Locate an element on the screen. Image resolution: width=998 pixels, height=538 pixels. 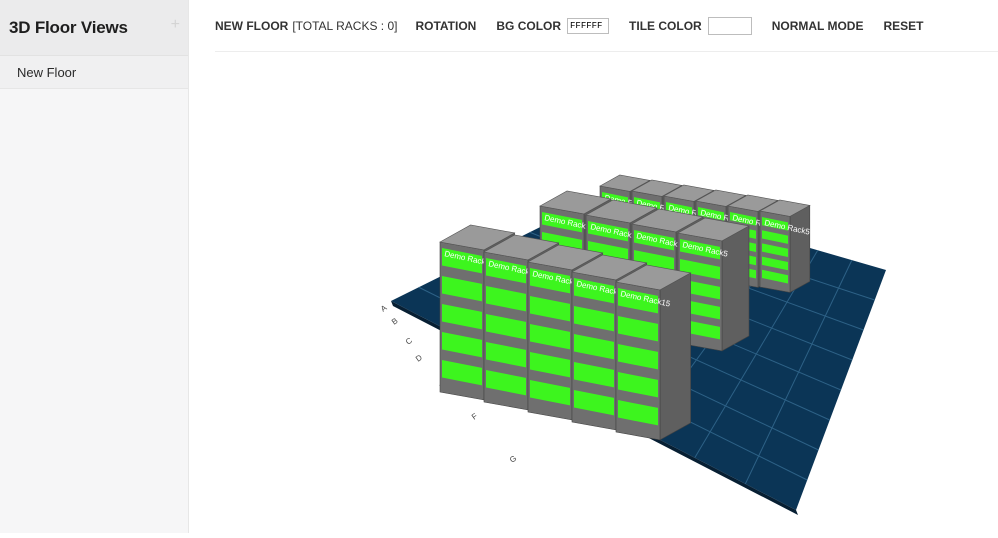
sidebar-item-new-floor: New Floor is located at coordinates (94, 72).